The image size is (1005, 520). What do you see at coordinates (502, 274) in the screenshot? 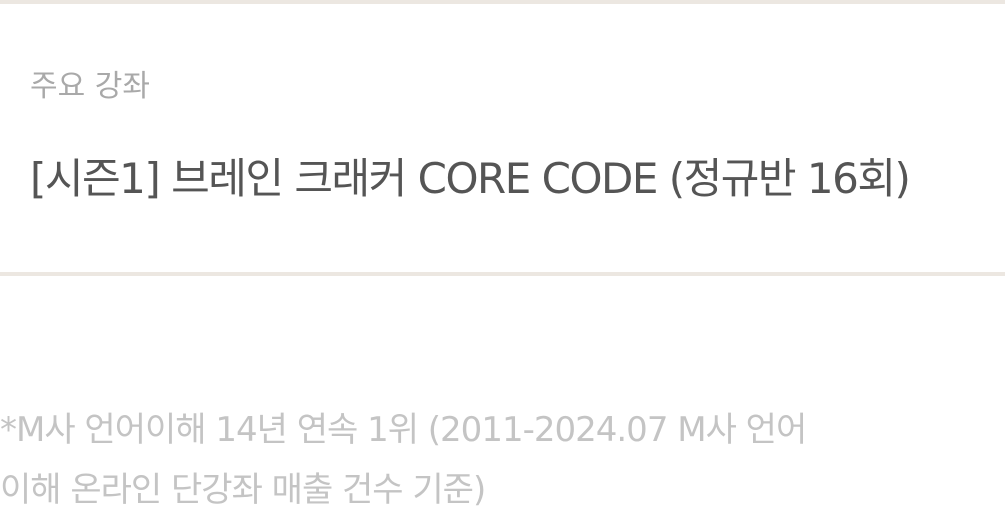
I see `bottom-divider` at bounding box center [502, 274].